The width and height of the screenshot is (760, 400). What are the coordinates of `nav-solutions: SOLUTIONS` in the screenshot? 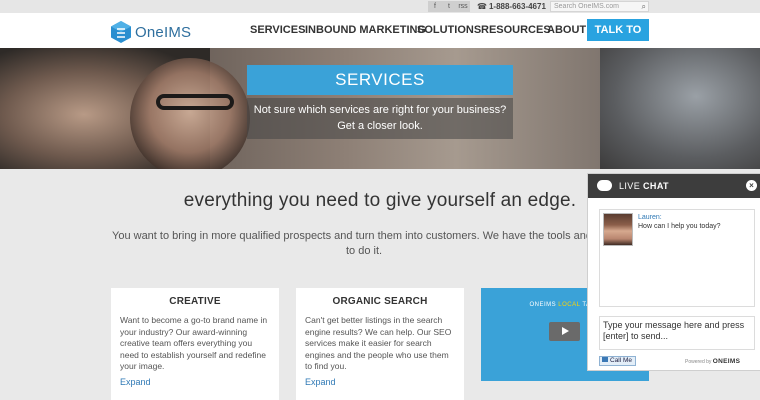 It's located at (449, 30).